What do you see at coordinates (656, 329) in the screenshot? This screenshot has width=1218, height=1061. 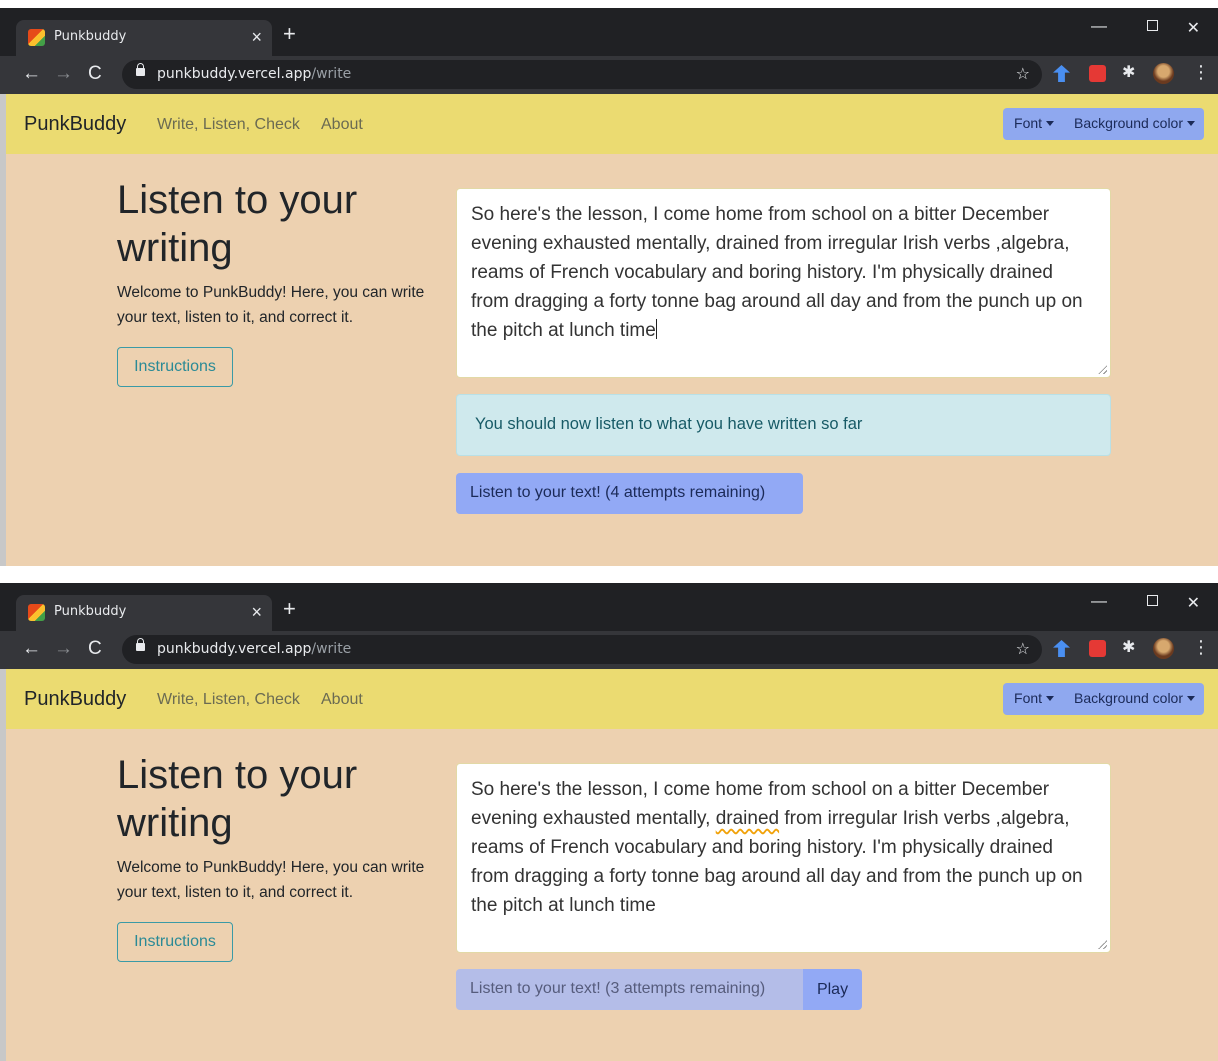 I see `text-cursor` at bounding box center [656, 329].